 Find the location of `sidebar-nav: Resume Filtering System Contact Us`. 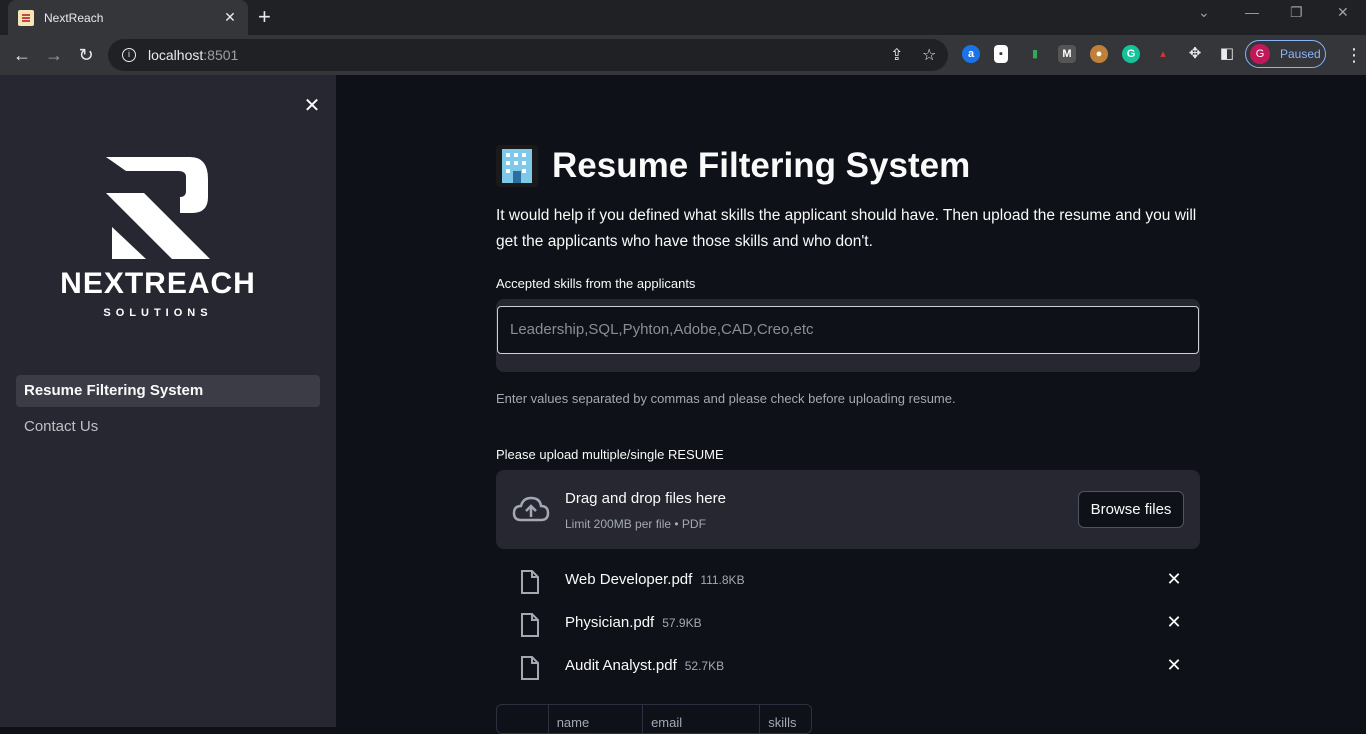

sidebar-nav: Resume Filtering System Contact Us is located at coordinates (168, 411).